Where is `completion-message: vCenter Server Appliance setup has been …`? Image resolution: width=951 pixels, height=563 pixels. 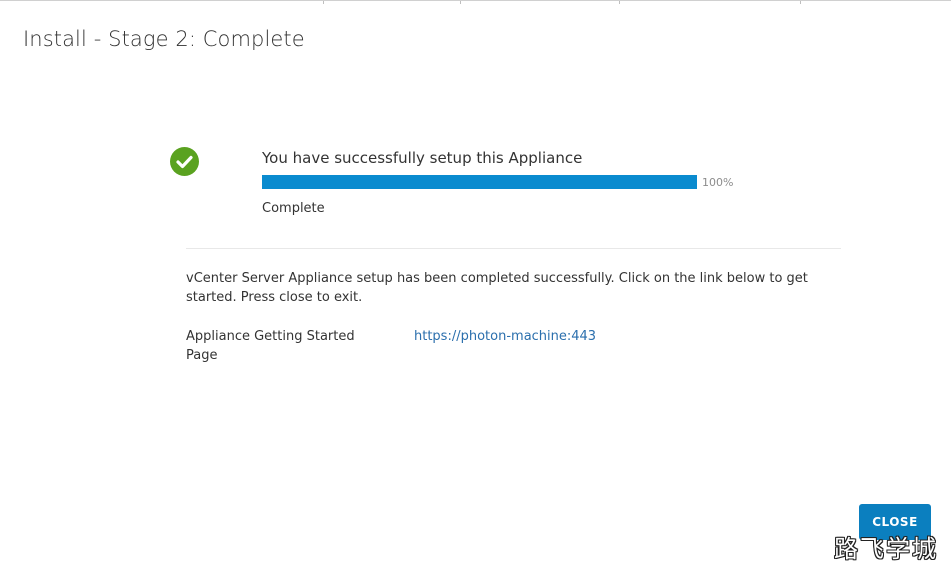 completion-message: vCenter Server Appliance setup has been … is located at coordinates (497, 288).